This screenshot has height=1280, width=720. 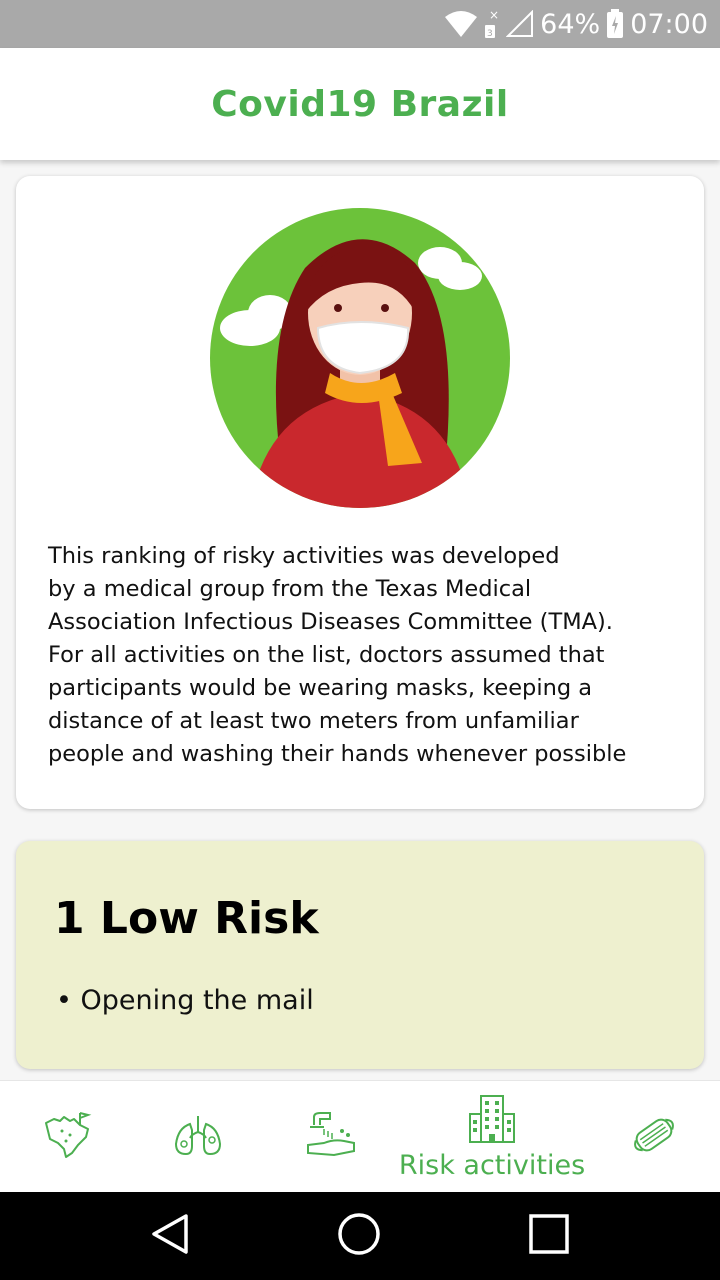 I want to click on face-mask-icon, so click(x=654, y=1137).